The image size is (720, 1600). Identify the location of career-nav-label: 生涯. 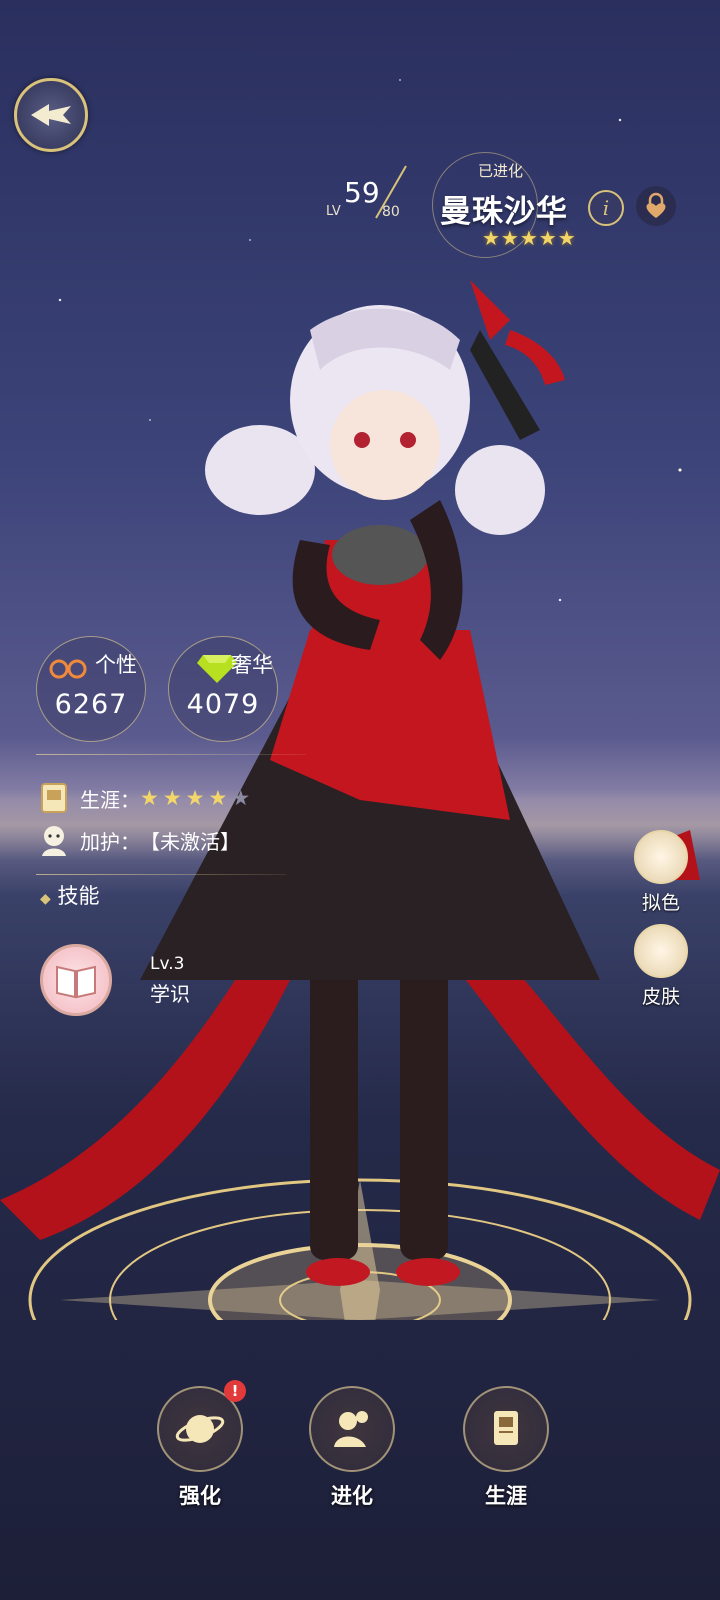
(506, 1496).